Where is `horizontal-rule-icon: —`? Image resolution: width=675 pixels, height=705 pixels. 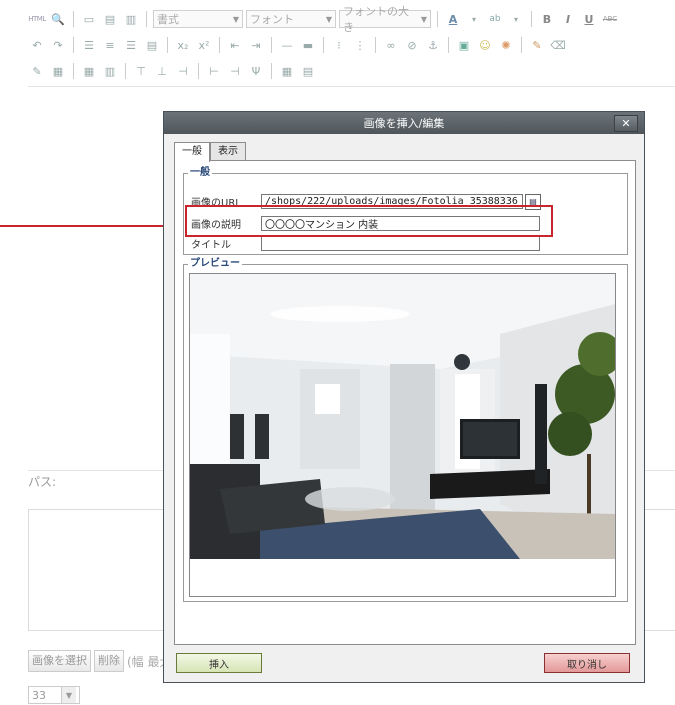
horizontal-rule-icon: — is located at coordinates (287, 45).